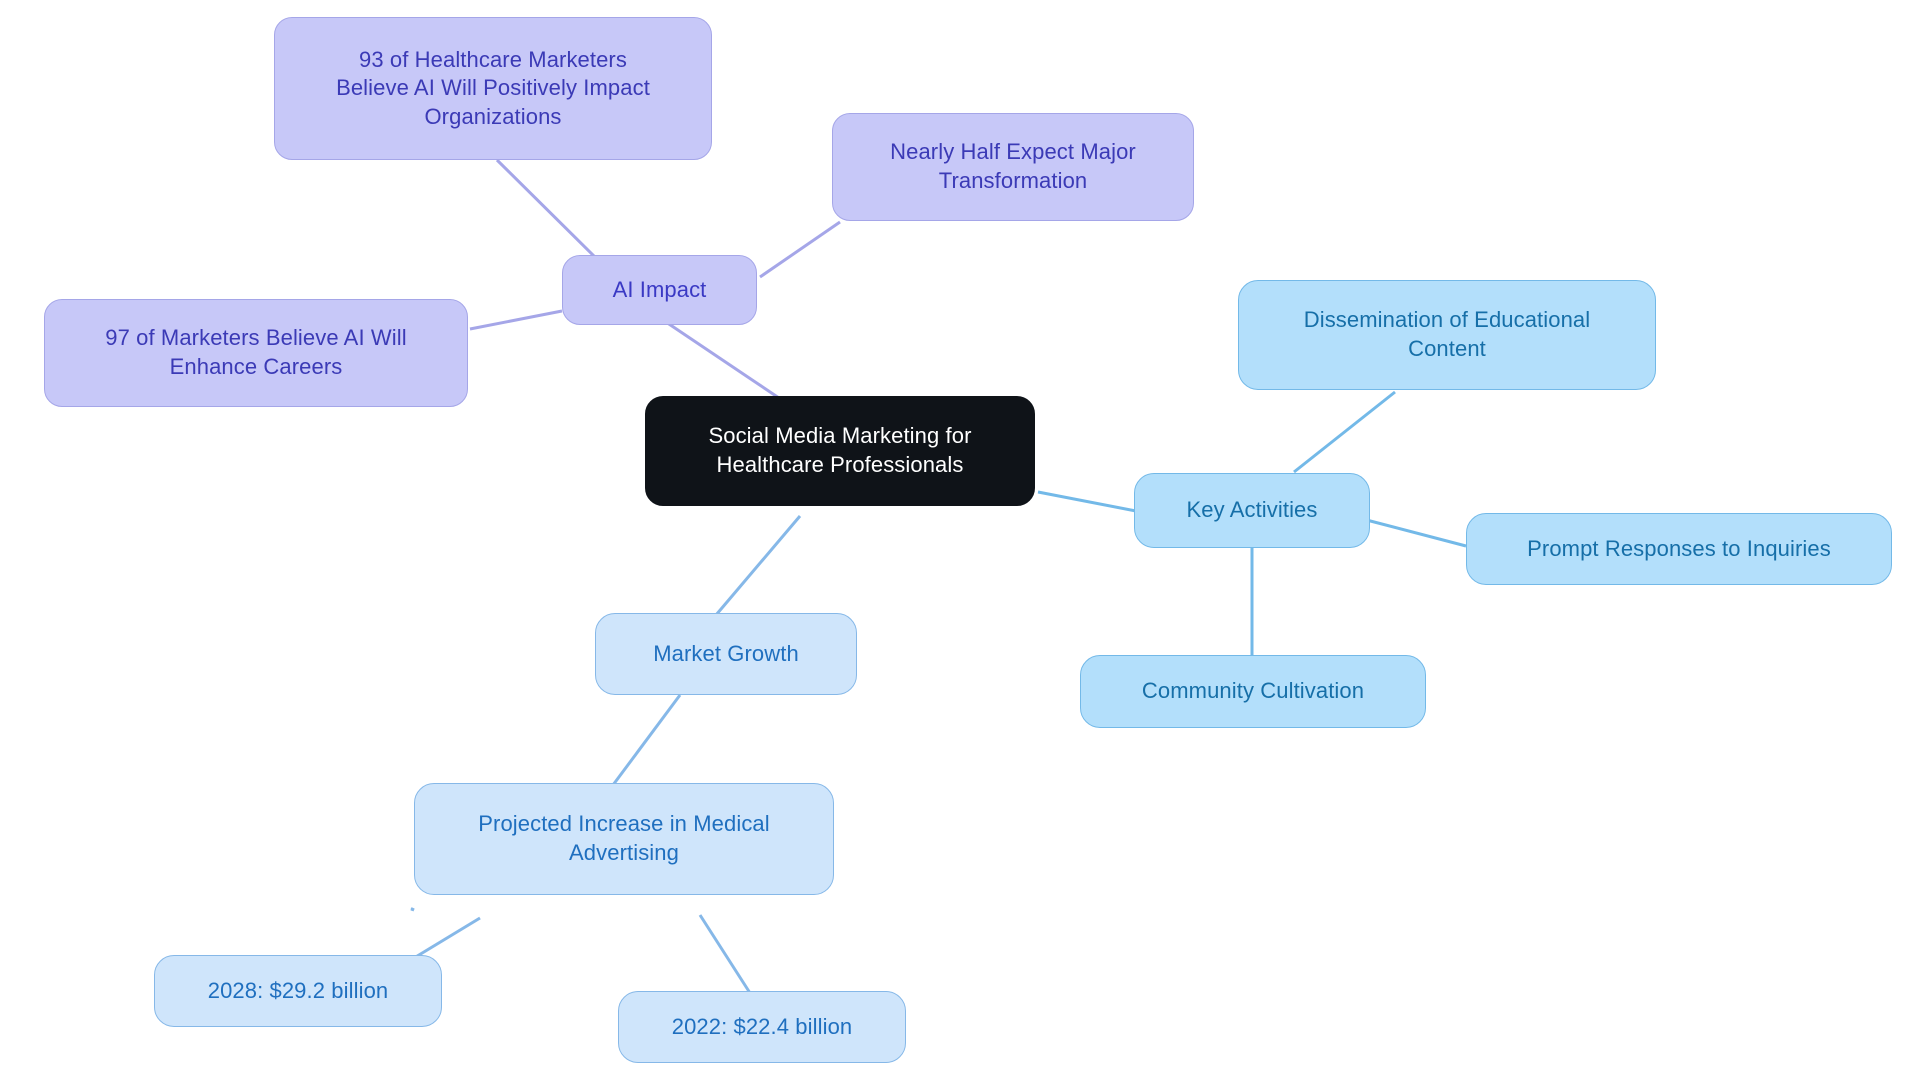 The height and width of the screenshot is (1083, 1920). I want to click on node-community-cultivation: Community Cultivation, so click(1253, 691).